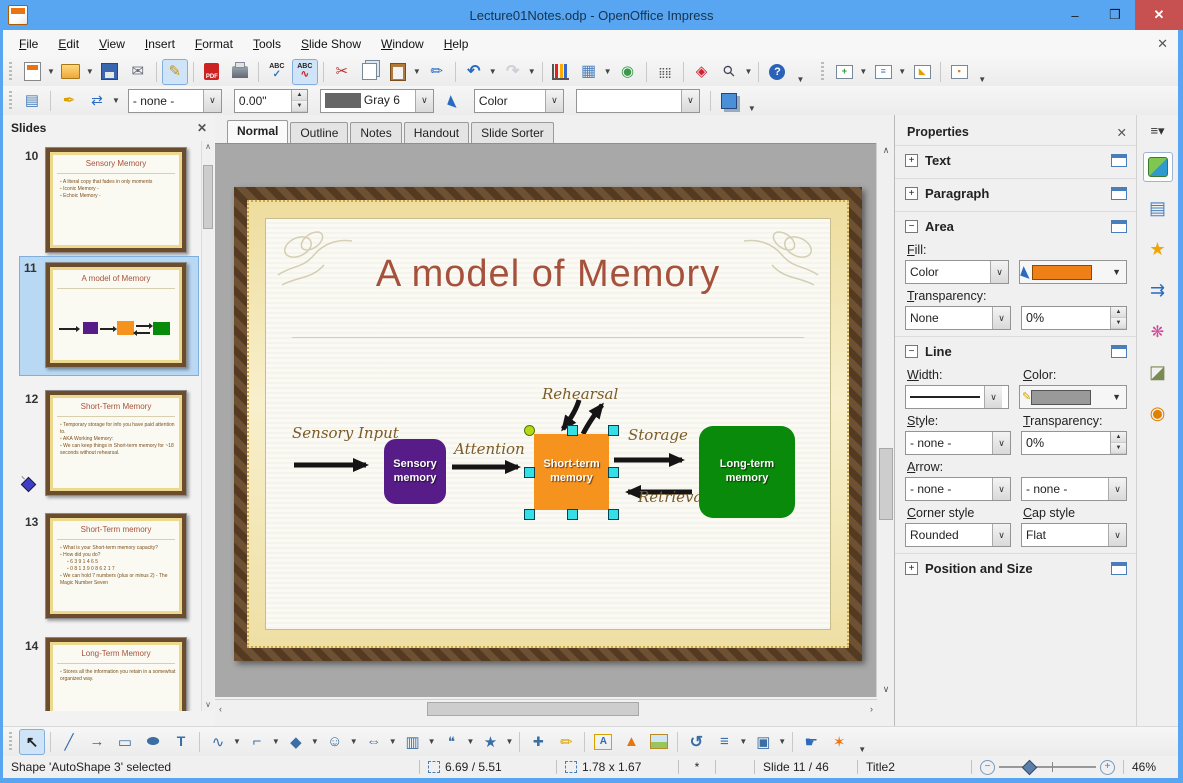  What do you see at coordinates (724, 742) in the screenshot?
I see `alignment-button` at bounding box center [724, 742].